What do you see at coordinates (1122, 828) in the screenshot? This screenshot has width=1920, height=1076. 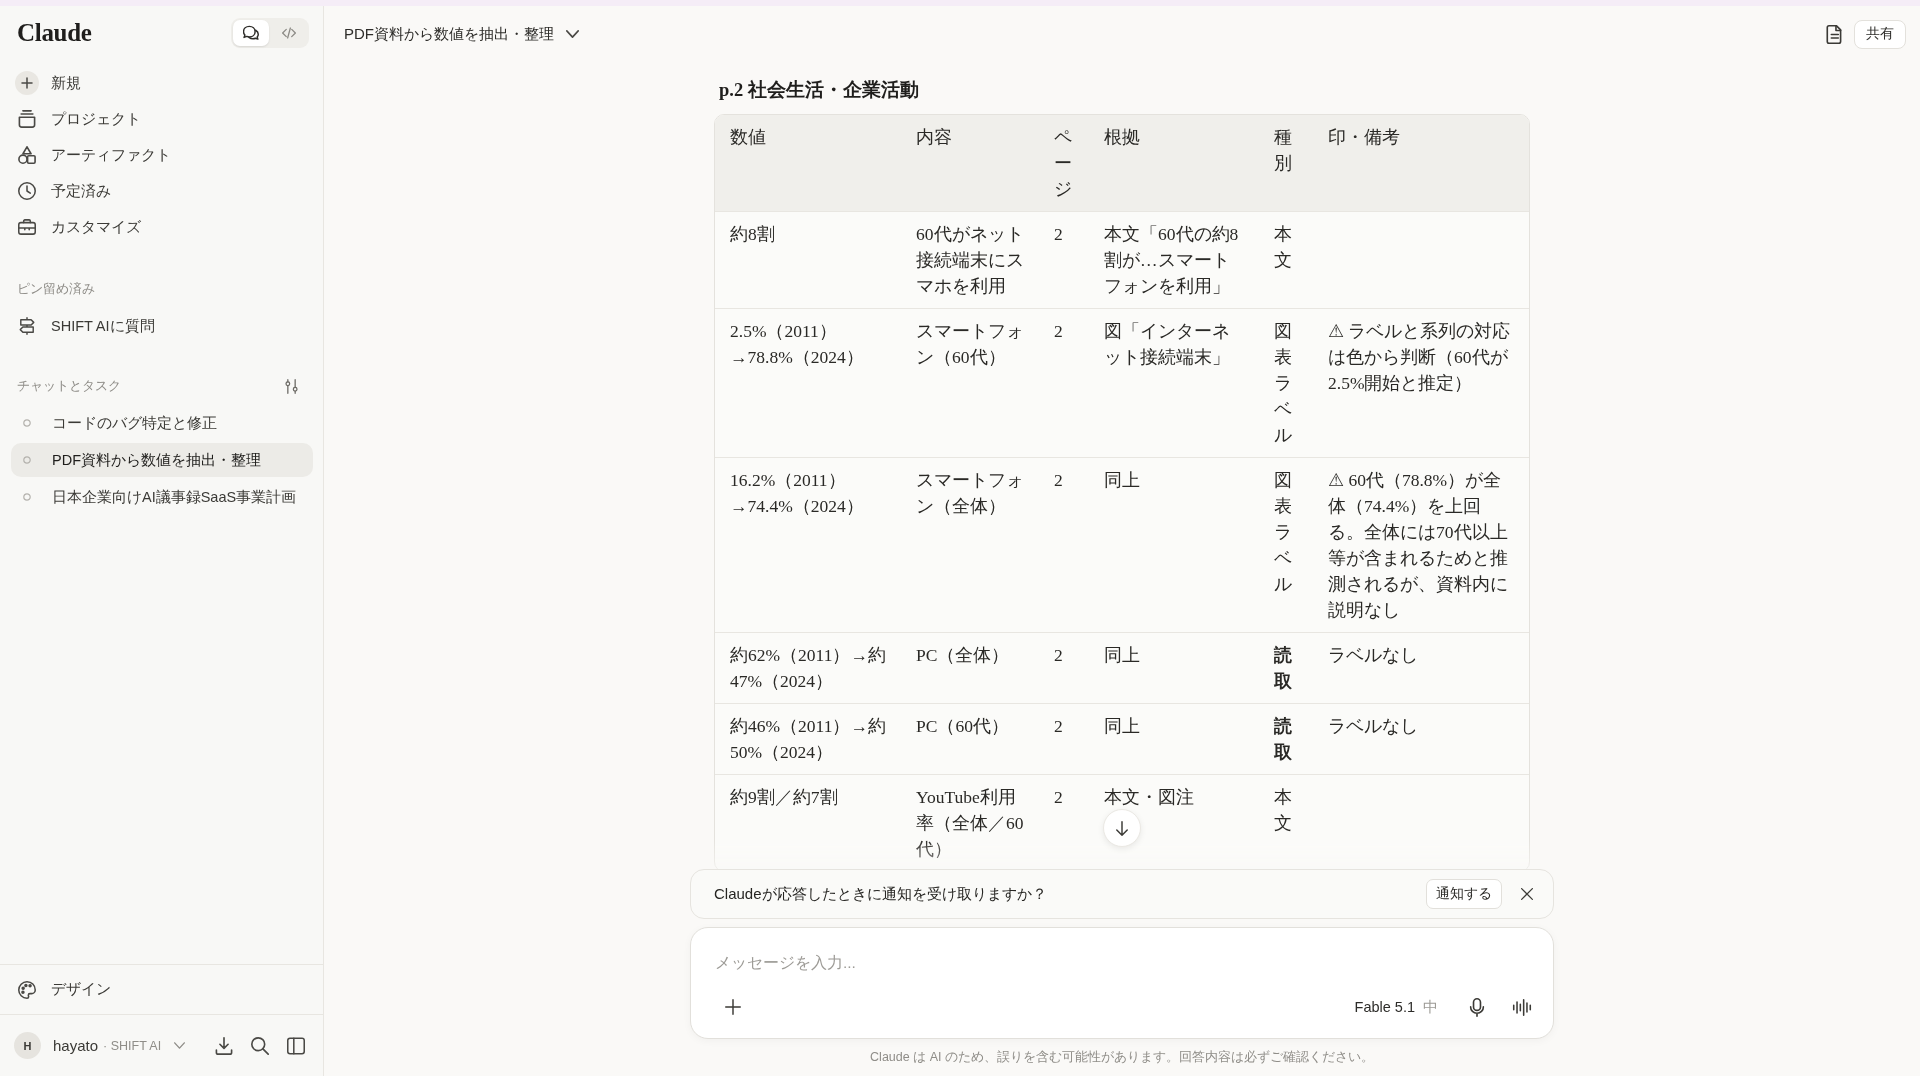 I see `down-arrow-icon` at bounding box center [1122, 828].